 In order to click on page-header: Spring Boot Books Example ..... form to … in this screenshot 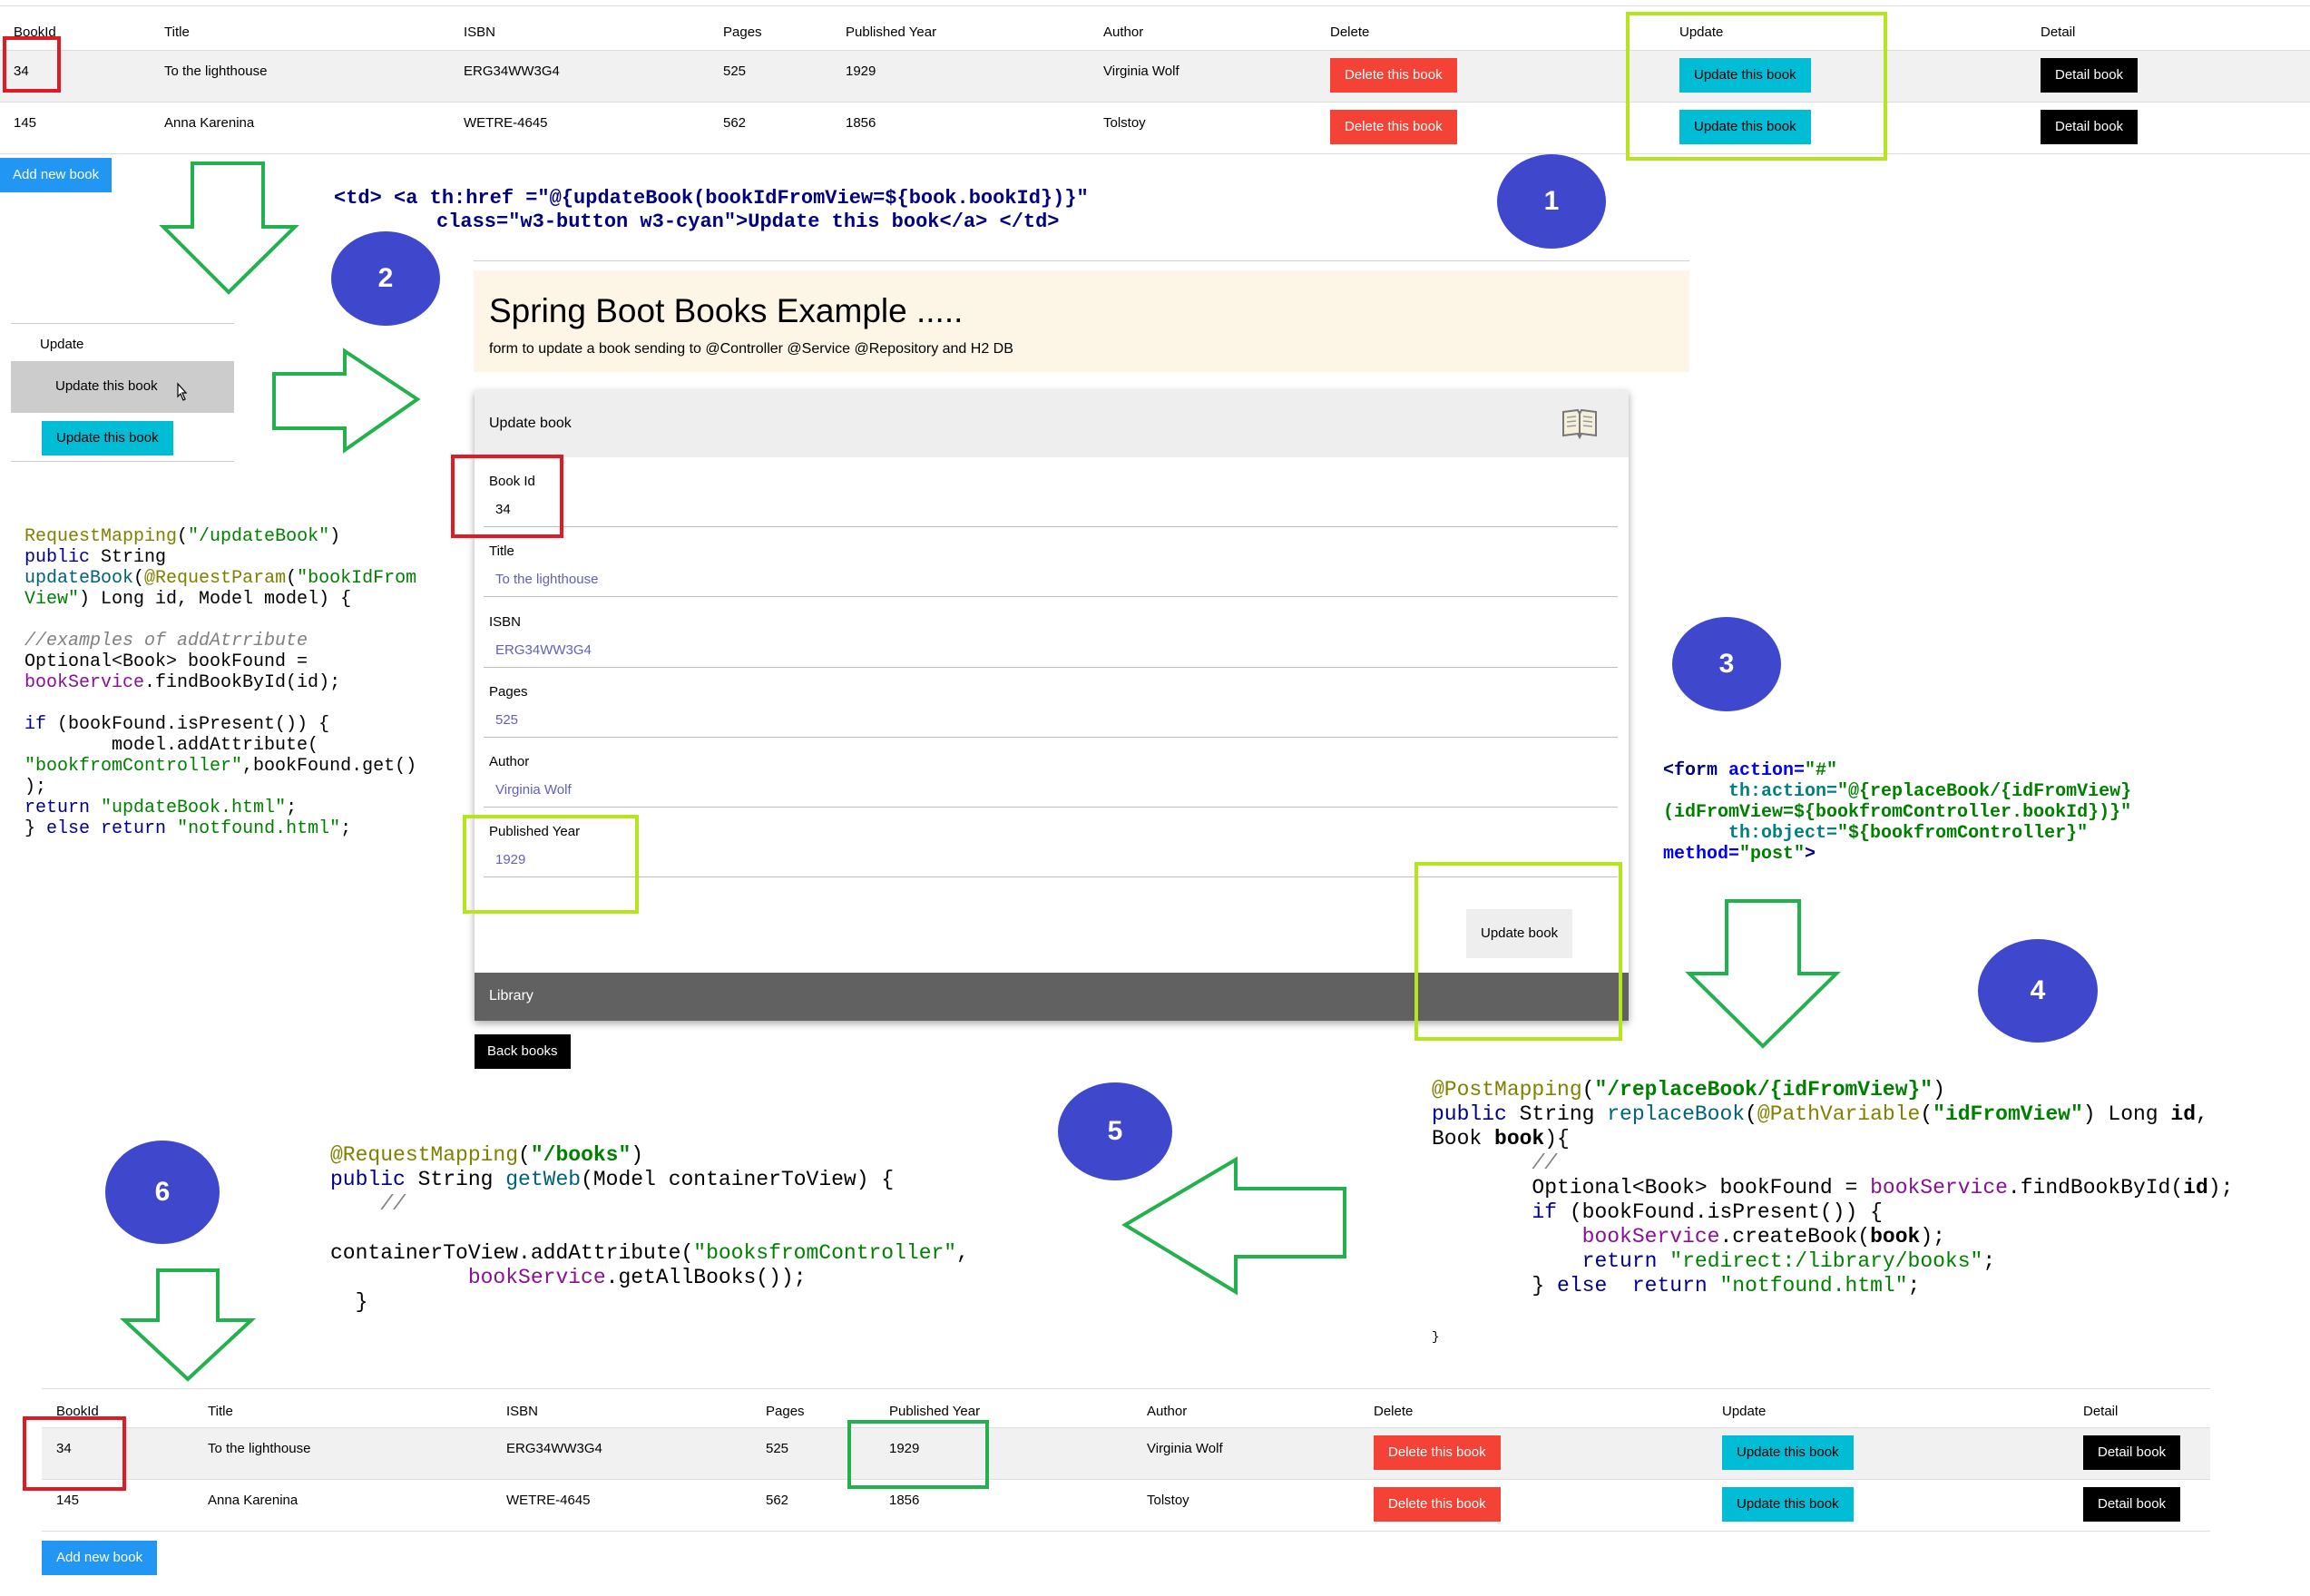, I will do `click(1081, 321)`.